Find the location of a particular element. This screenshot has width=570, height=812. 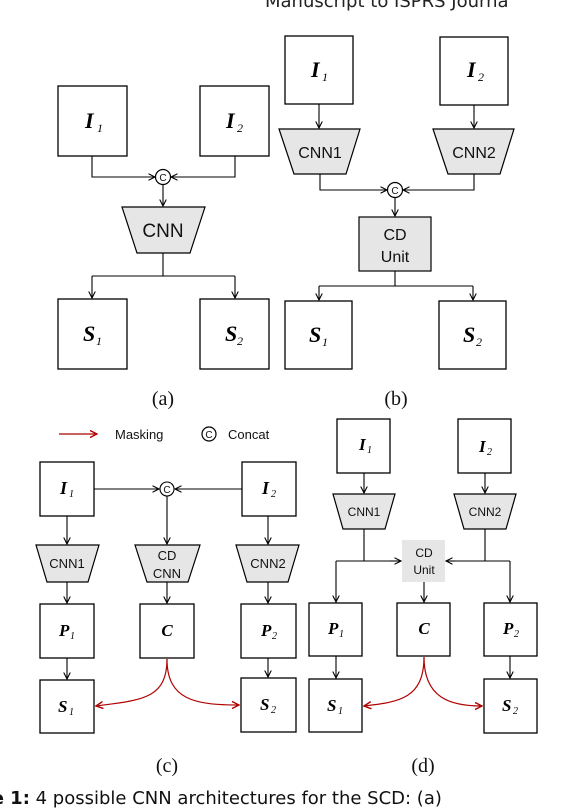

panel-c-label: (c) is located at coordinates (167, 766).